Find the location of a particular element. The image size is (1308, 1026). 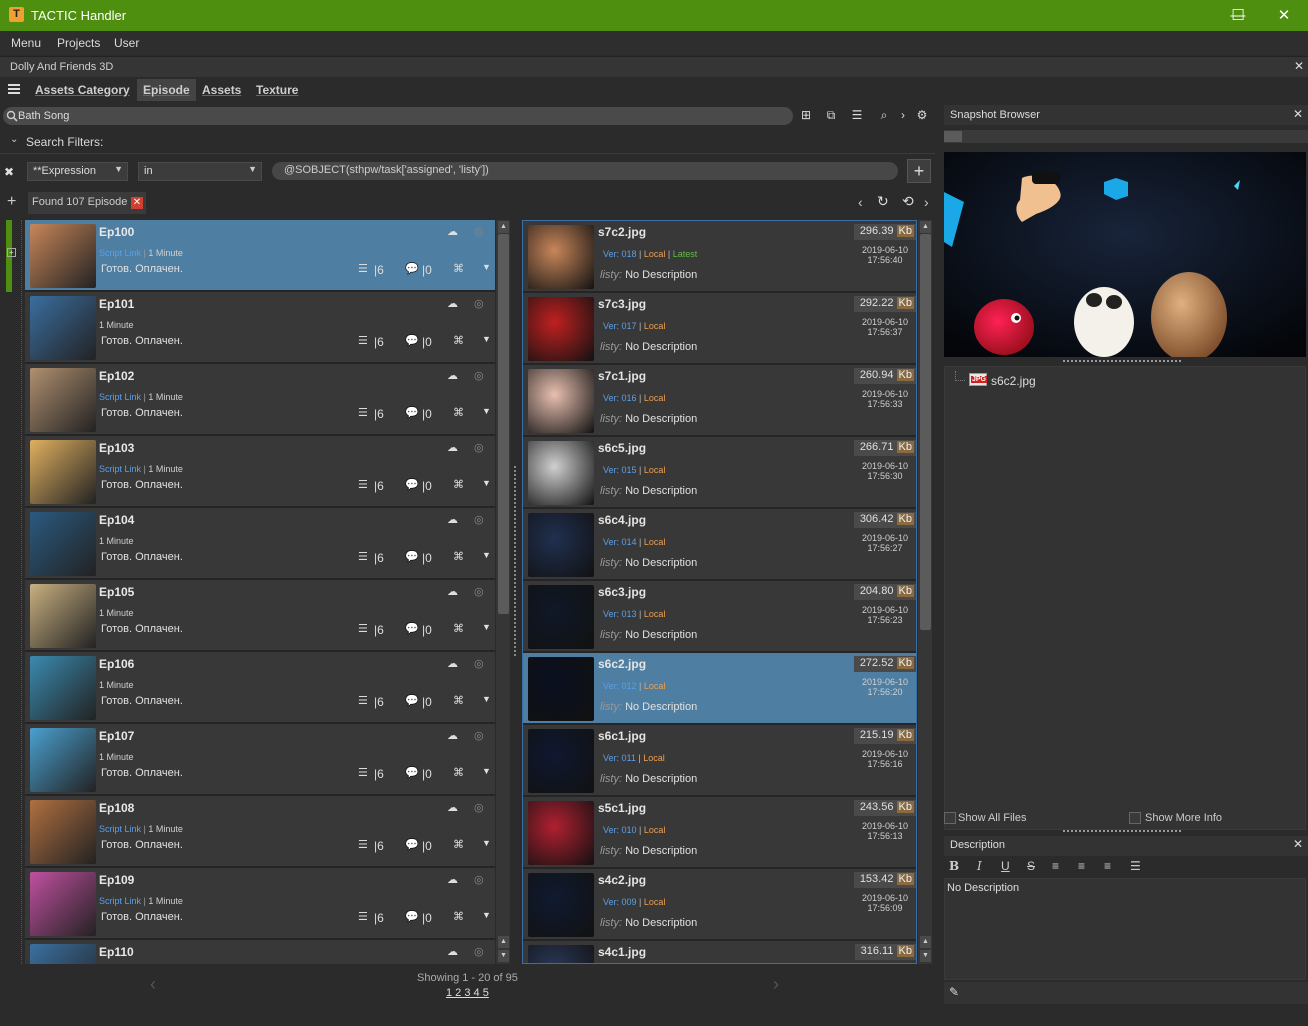

bold-icon: B is located at coordinates (954, 866).